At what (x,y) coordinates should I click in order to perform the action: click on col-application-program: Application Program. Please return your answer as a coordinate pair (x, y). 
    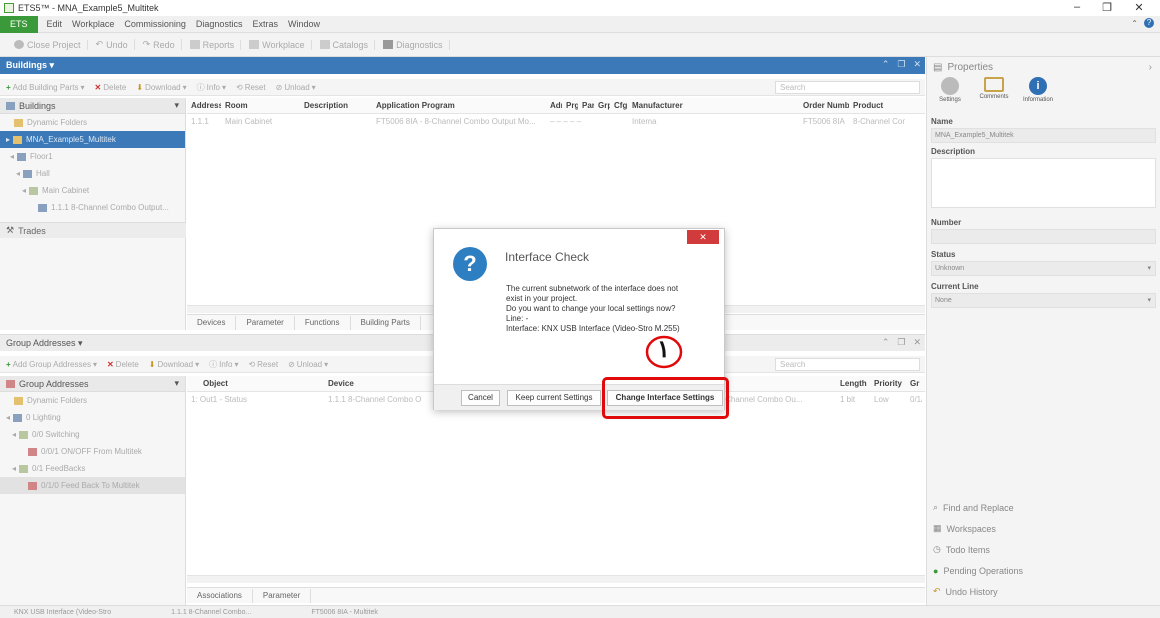
    Looking at the image, I should click on (459, 105).